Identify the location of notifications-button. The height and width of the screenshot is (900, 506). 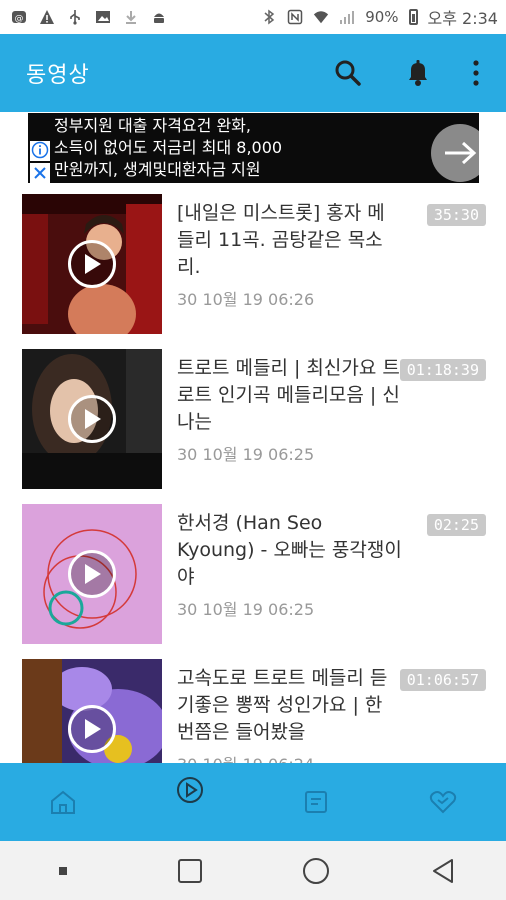
(418, 73).